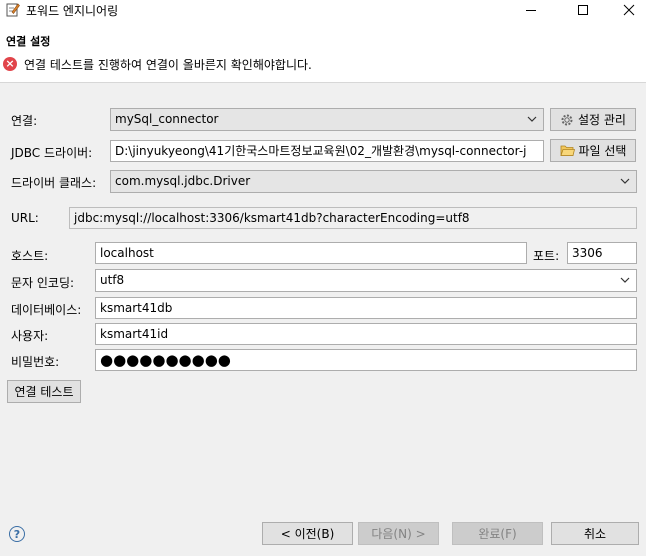 This screenshot has width=646, height=556. Describe the element at coordinates (311, 253) in the screenshot. I see `host-field: localhost` at that location.